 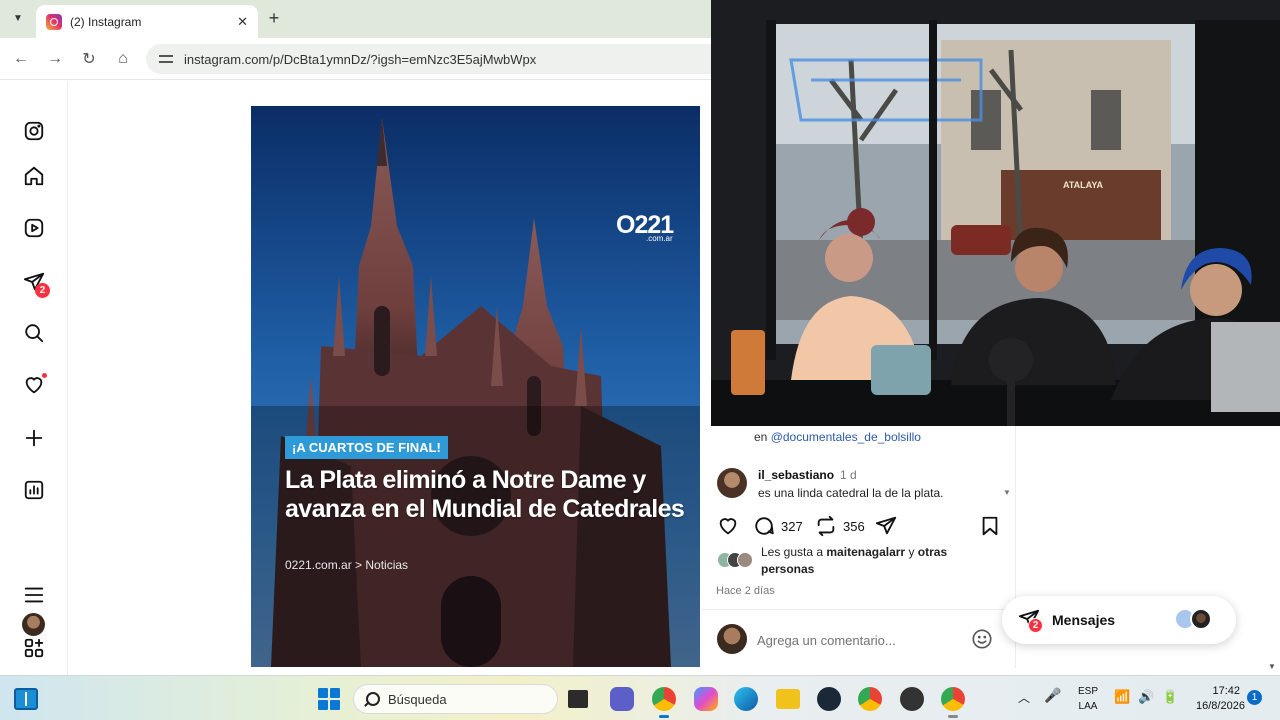 What do you see at coordinates (26, 699) in the screenshot?
I see `widgets-icon` at bounding box center [26, 699].